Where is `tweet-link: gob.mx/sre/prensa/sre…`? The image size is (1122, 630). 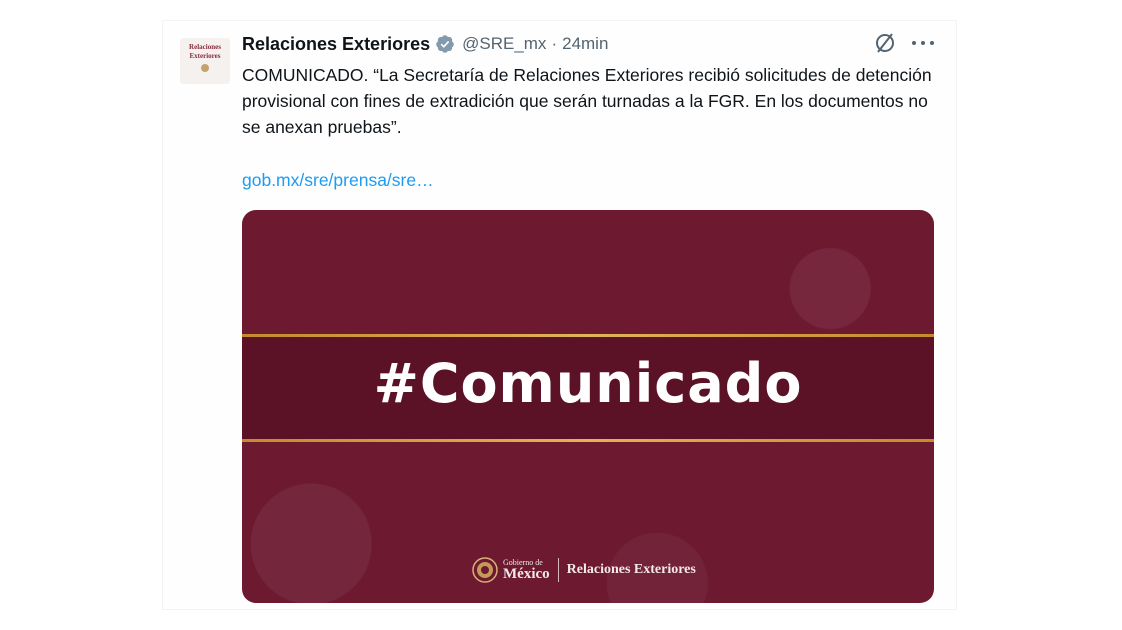
tweet-link: gob.mx/sre/prensa/sre… is located at coordinates (338, 180).